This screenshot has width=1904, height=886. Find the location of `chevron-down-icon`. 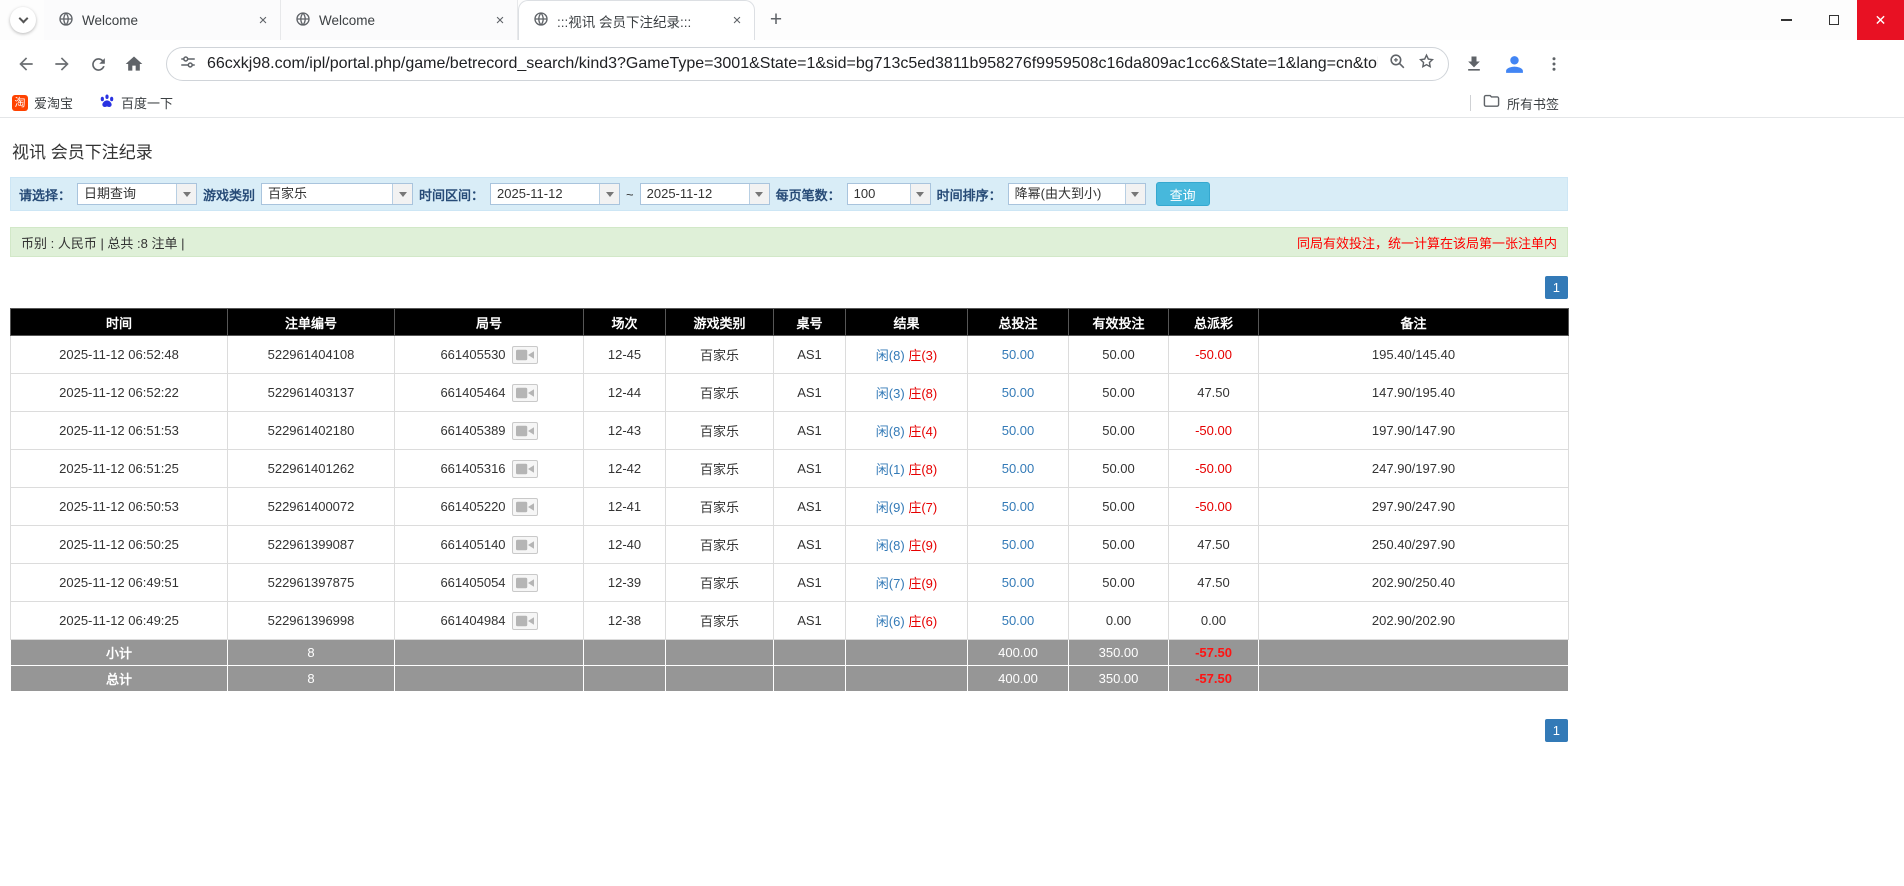

chevron-down-icon is located at coordinates (23, 18).